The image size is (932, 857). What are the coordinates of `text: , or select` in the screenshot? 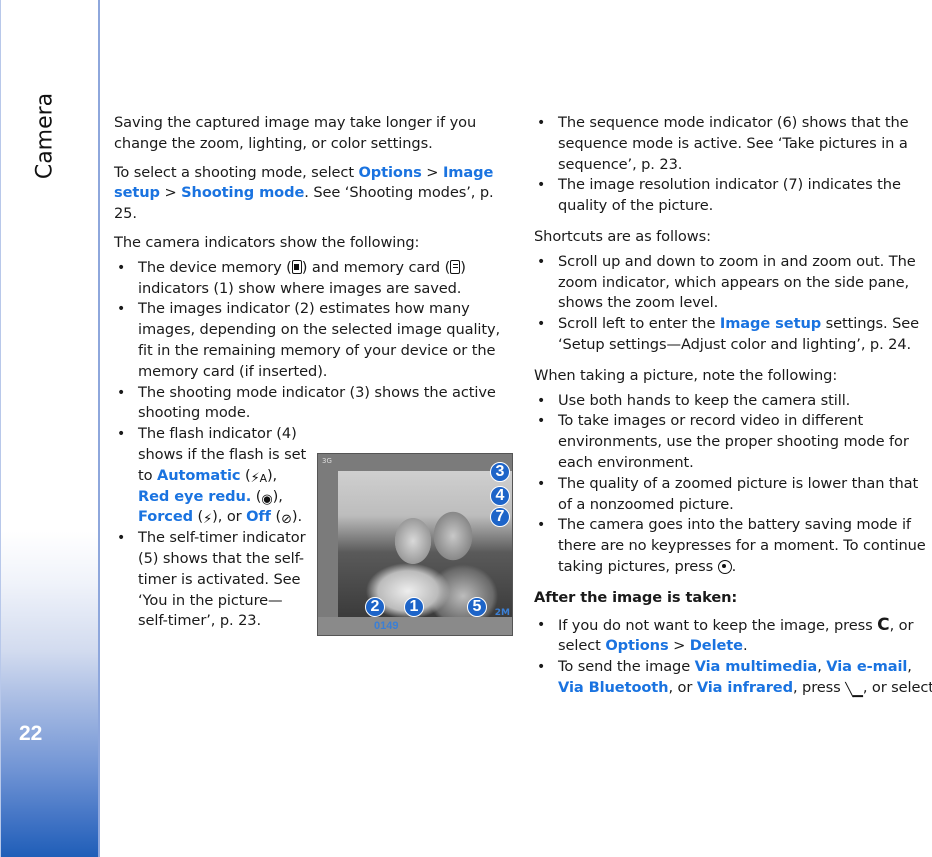 It's located at (897, 687).